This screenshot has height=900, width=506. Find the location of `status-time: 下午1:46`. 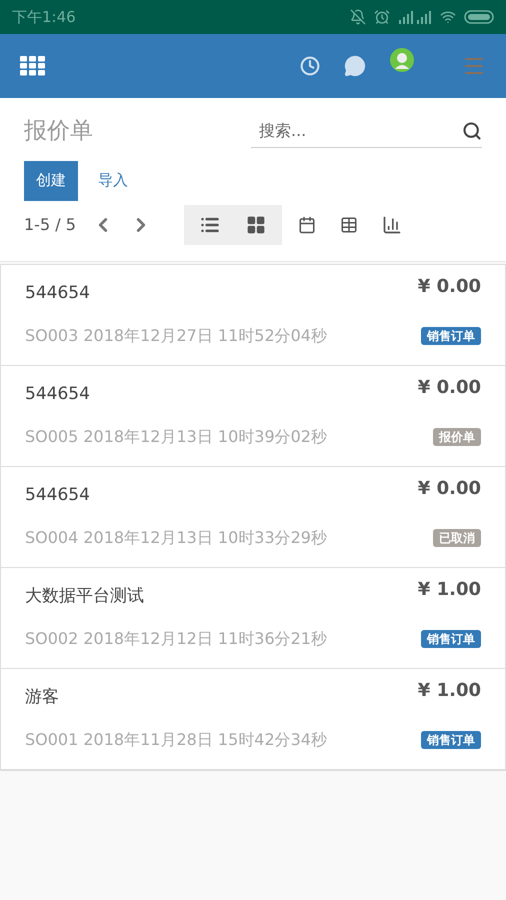

status-time: 下午1:46 is located at coordinates (44, 17).